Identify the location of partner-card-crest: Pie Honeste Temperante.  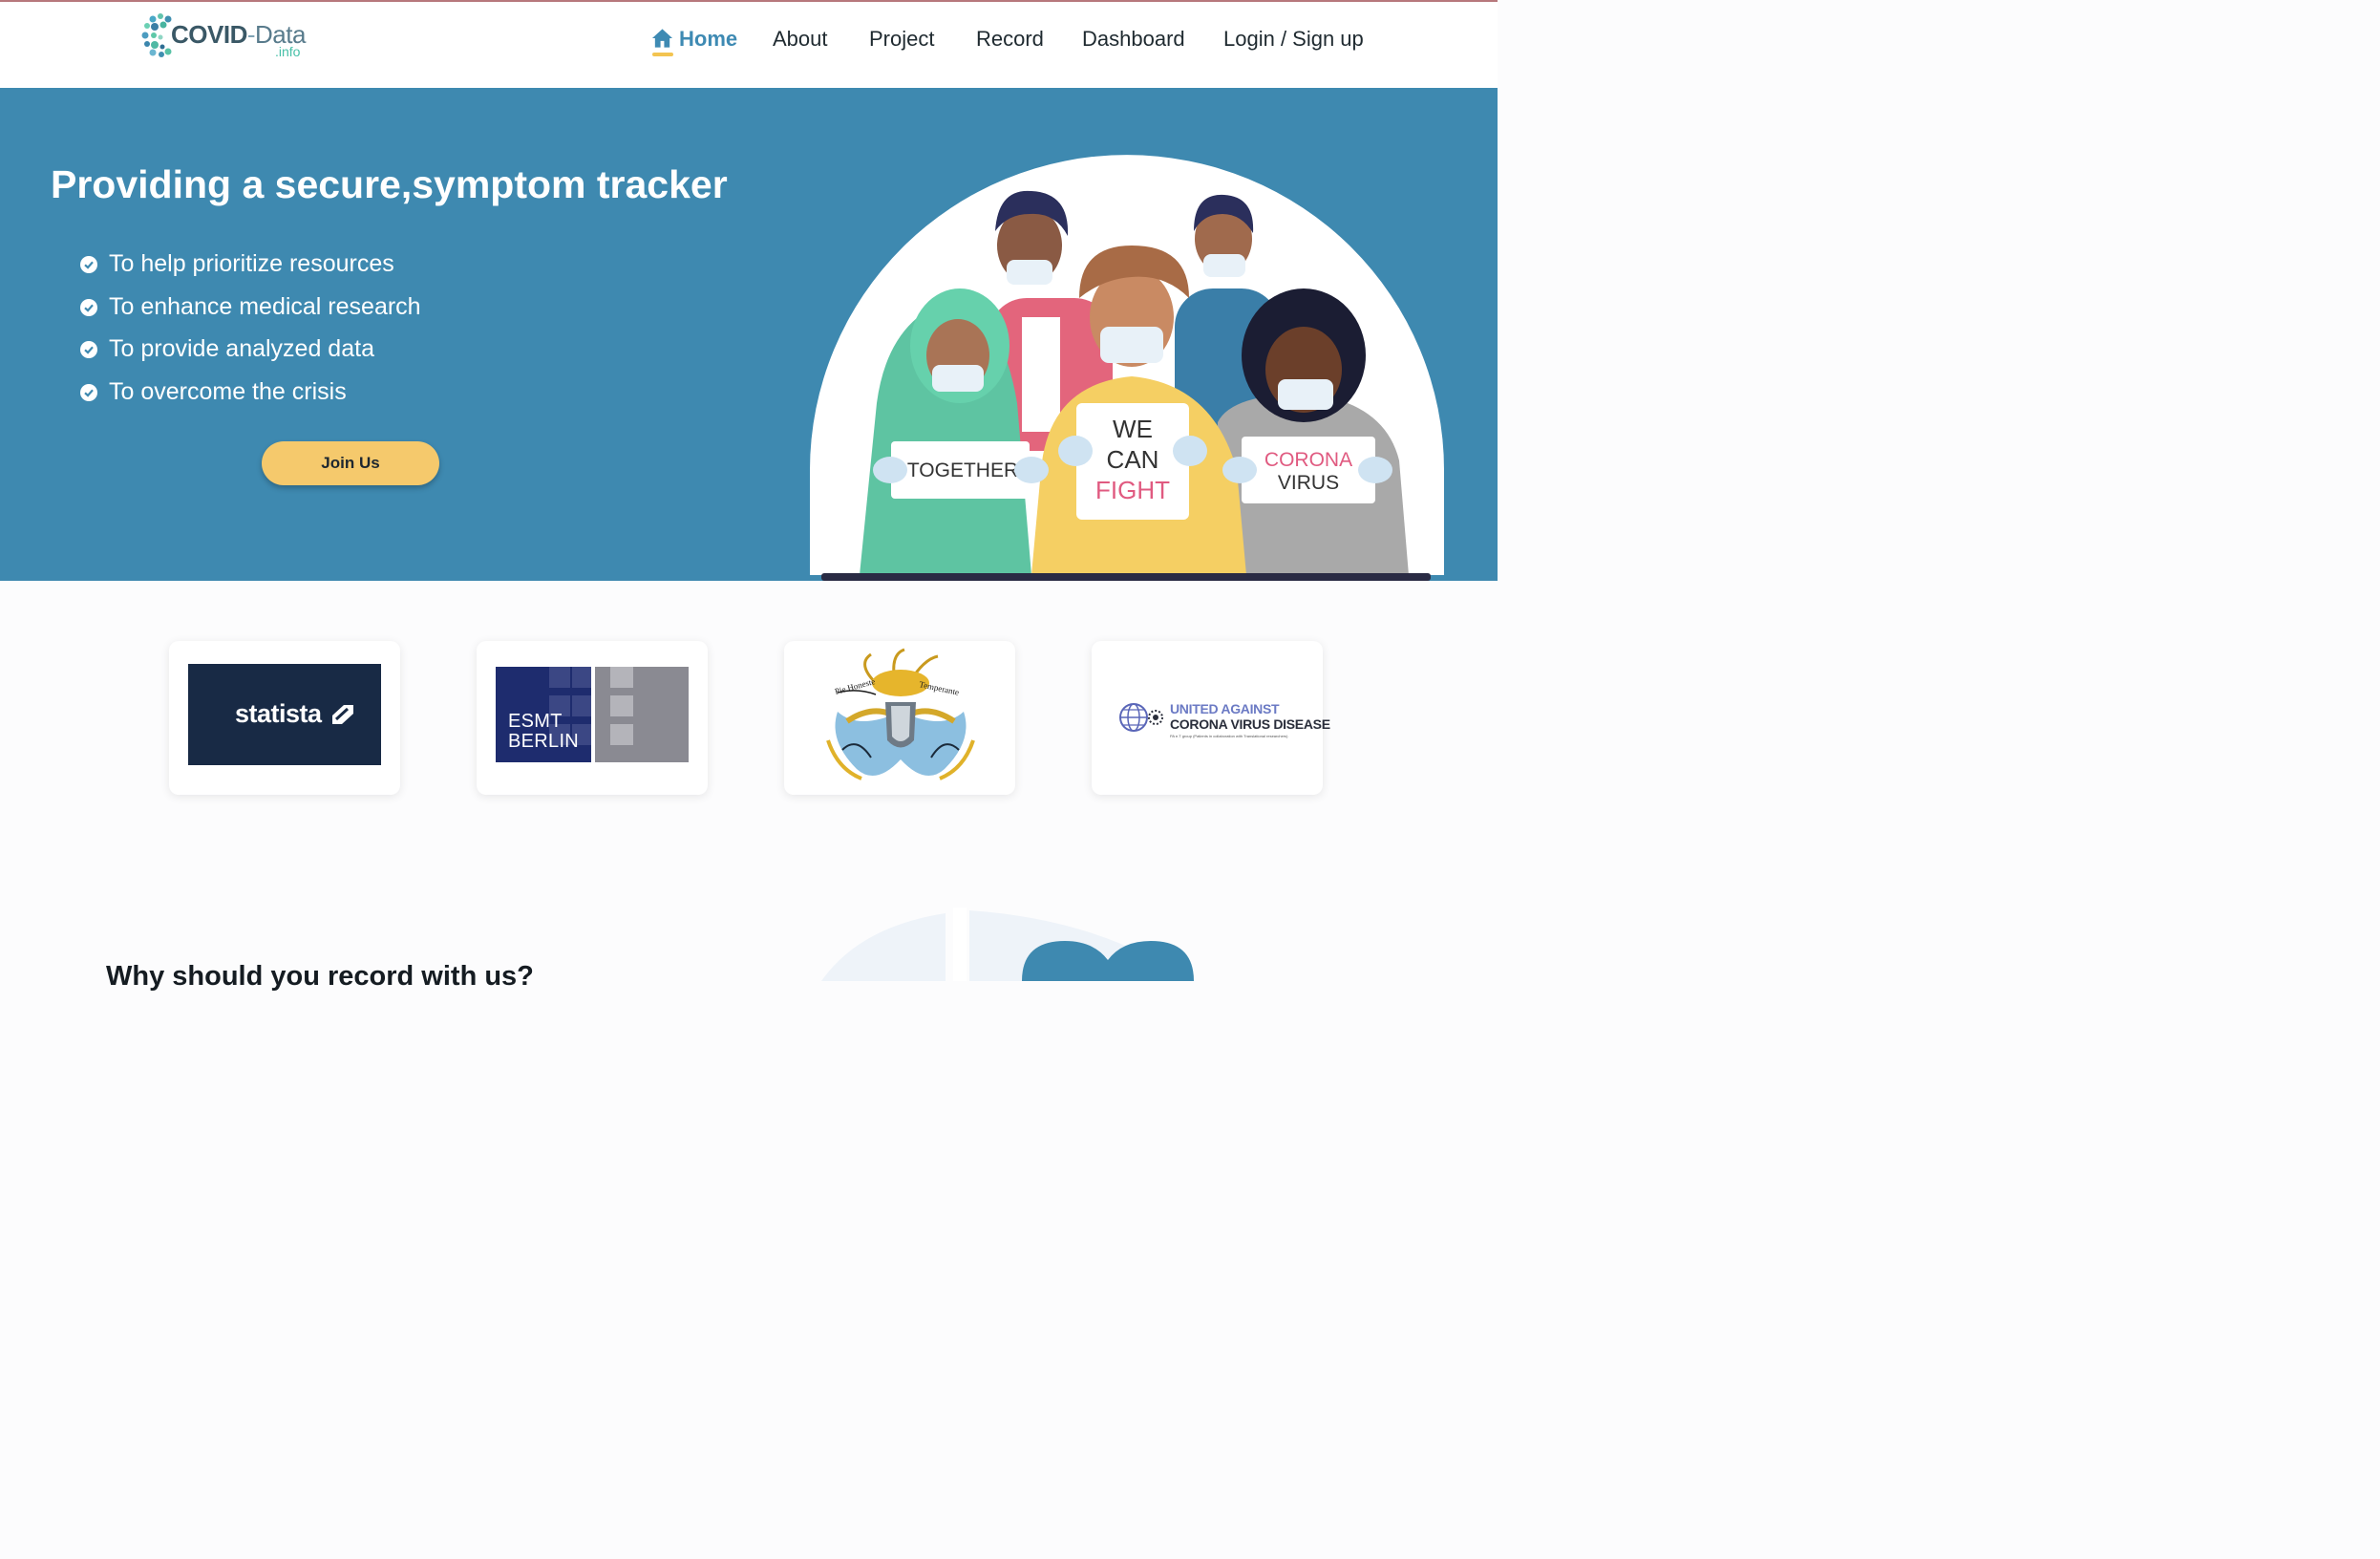
(899, 718).